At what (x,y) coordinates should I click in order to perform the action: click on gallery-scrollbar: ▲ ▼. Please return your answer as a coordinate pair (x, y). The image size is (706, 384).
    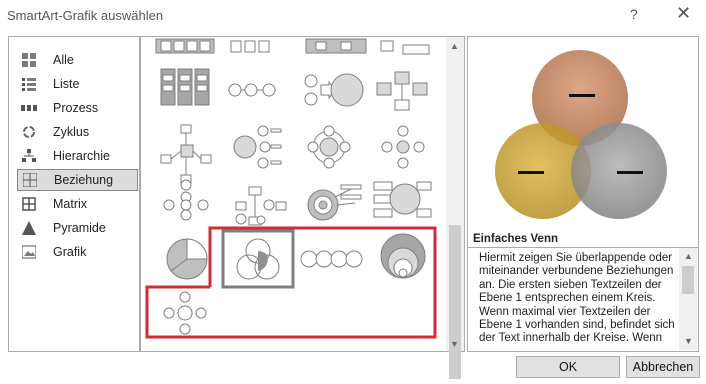
    Looking at the image, I should click on (455, 208).